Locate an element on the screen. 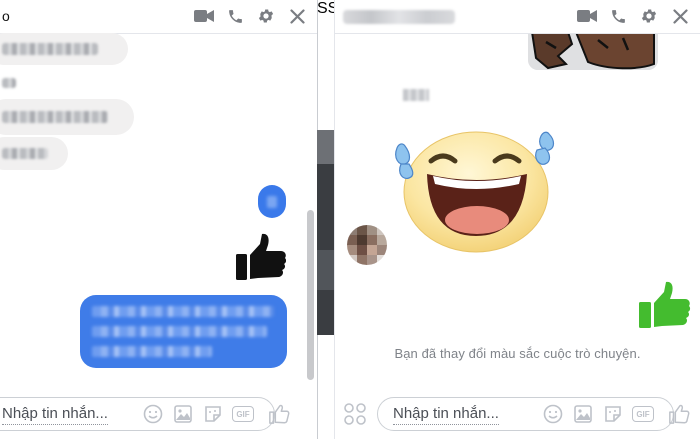  chat-title is located at coordinates (399, 17).